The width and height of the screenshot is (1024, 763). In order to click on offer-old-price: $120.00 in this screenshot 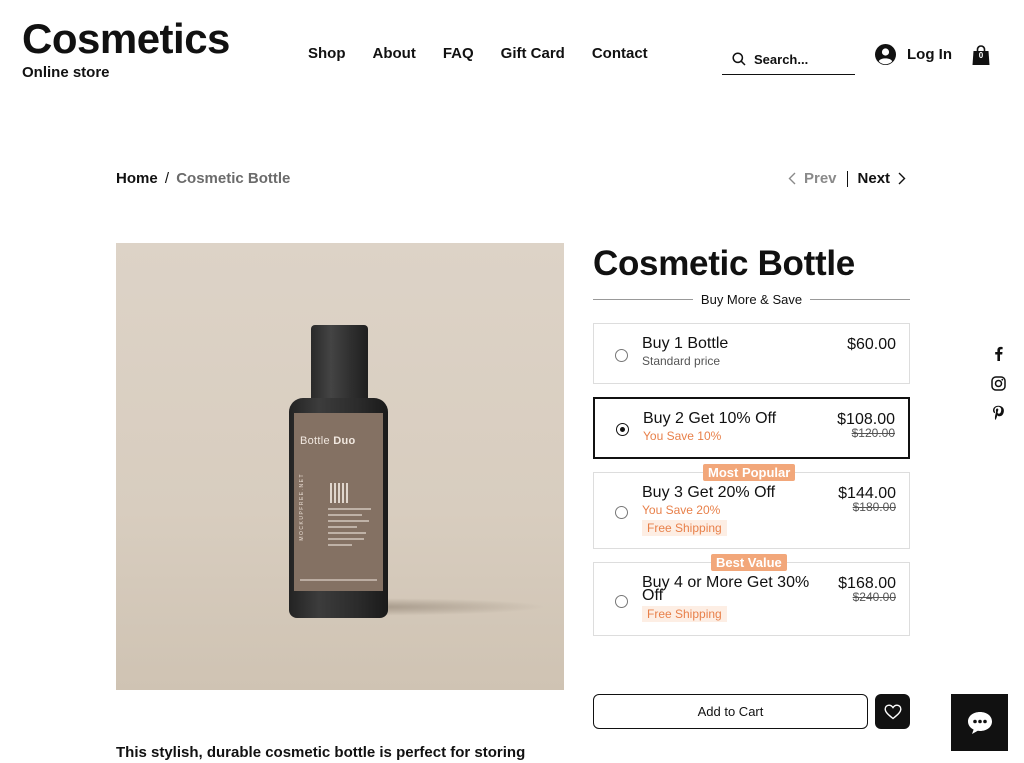, I will do `click(873, 433)`.